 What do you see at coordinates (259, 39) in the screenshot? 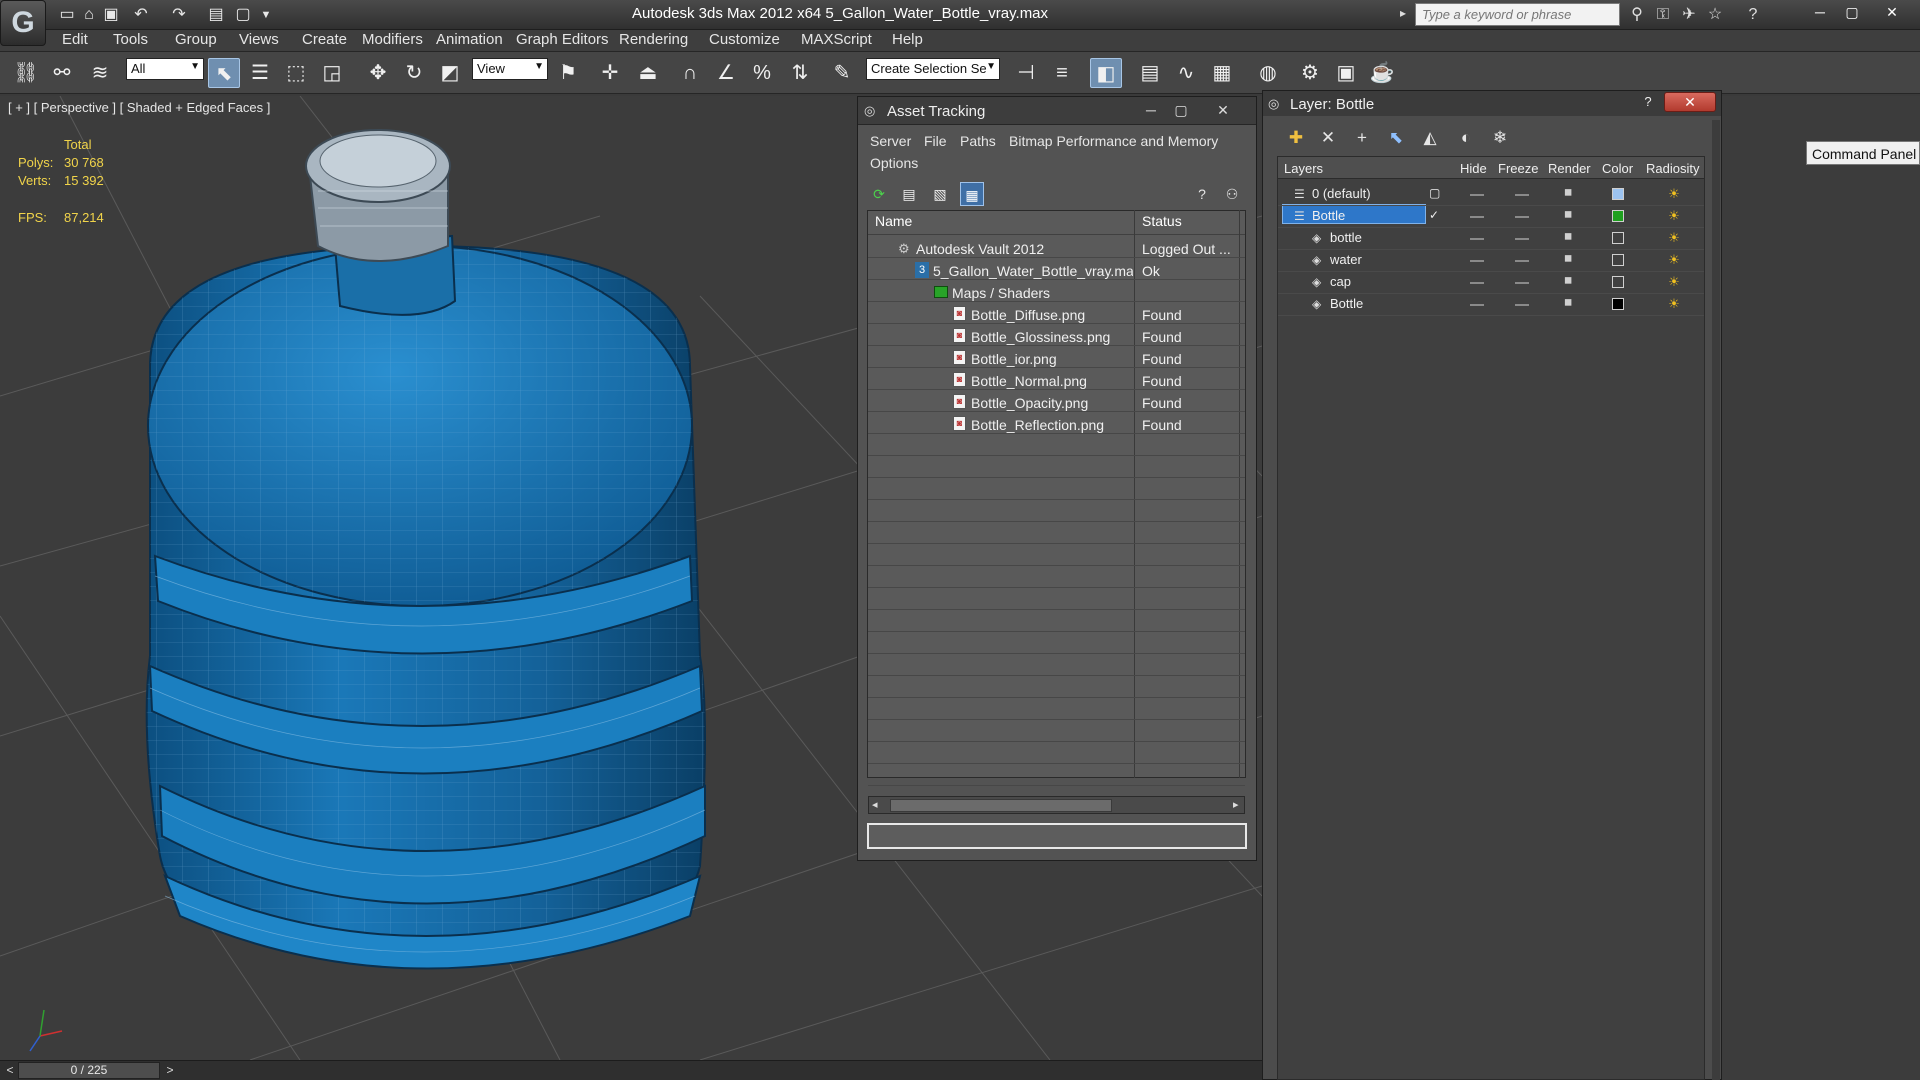
I see `menu-views: Views` at bounding box center [259, 39].